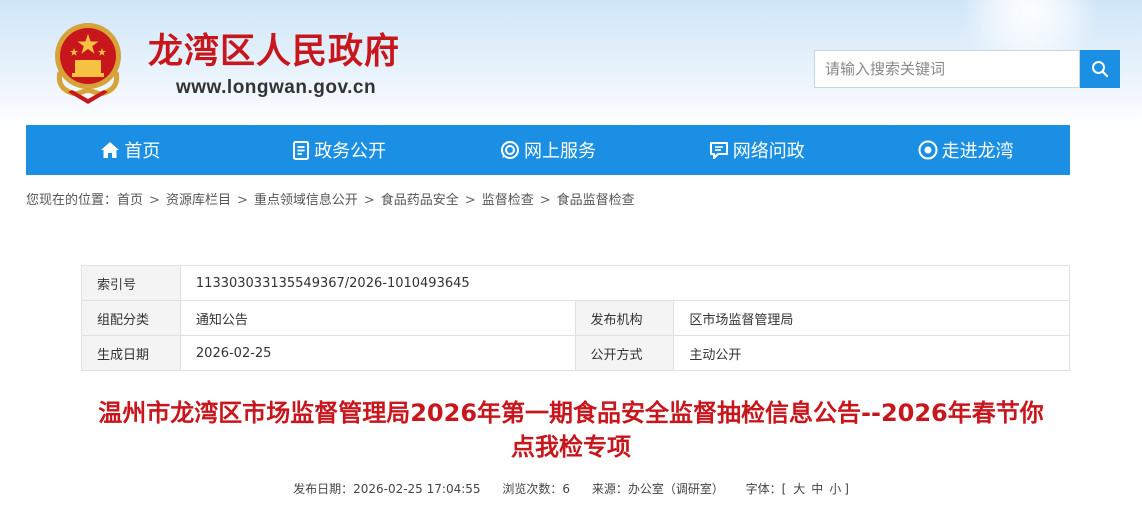 The height and width of the screenshot is (506, 1142). I want to click on font-size-medium-button: 中, so click(817, 489).